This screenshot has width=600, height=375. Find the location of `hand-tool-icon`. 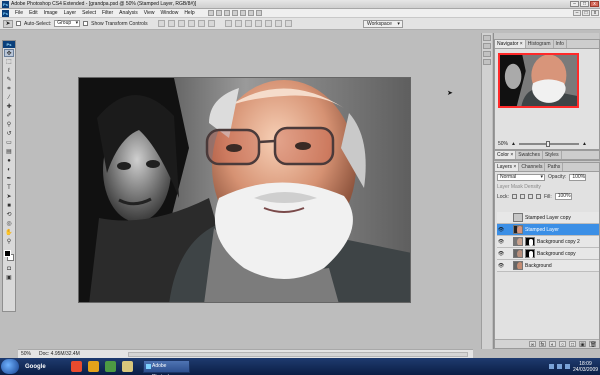

hand-tool-icon is located at coordinates (226, 13).